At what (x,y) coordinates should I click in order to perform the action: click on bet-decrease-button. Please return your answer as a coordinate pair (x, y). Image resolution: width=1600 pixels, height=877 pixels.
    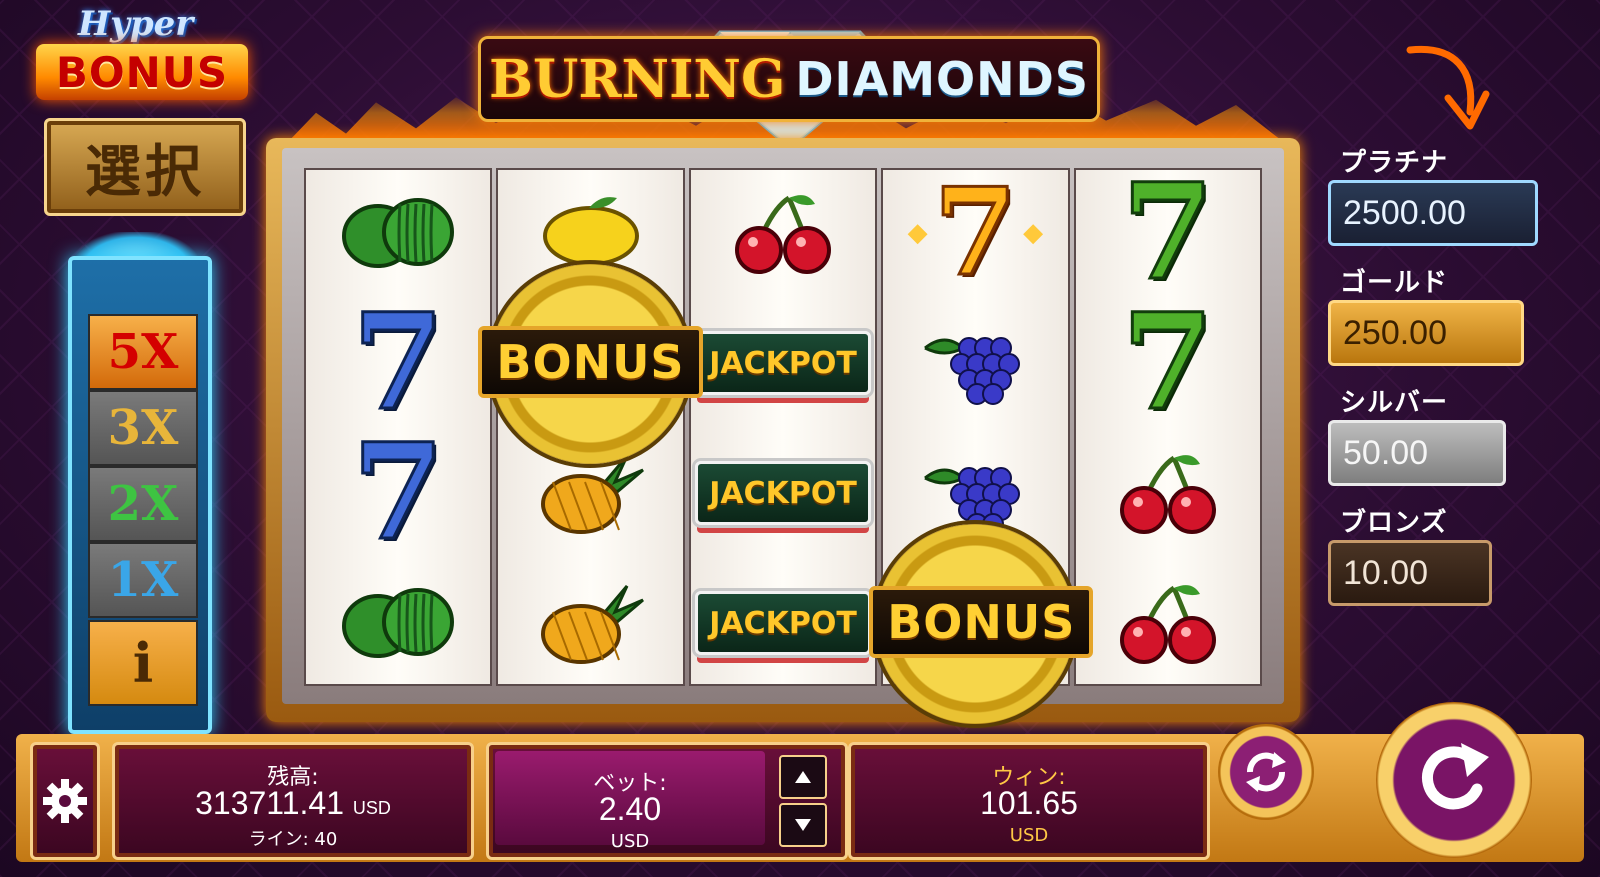
    Looking at the image, I should click on (803, 825).